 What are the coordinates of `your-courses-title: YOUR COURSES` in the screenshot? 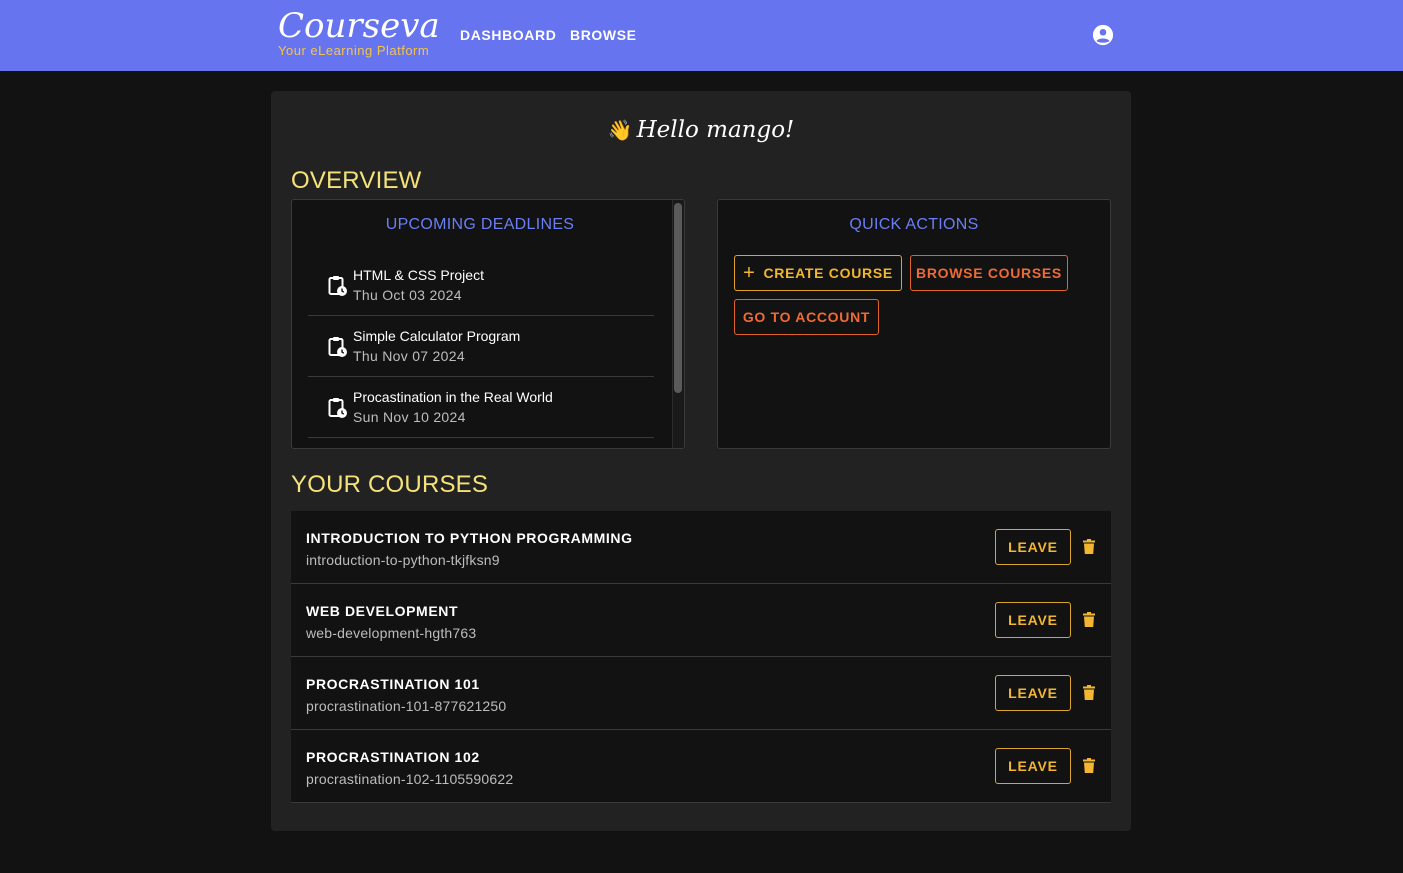 It's located at (390, 484).